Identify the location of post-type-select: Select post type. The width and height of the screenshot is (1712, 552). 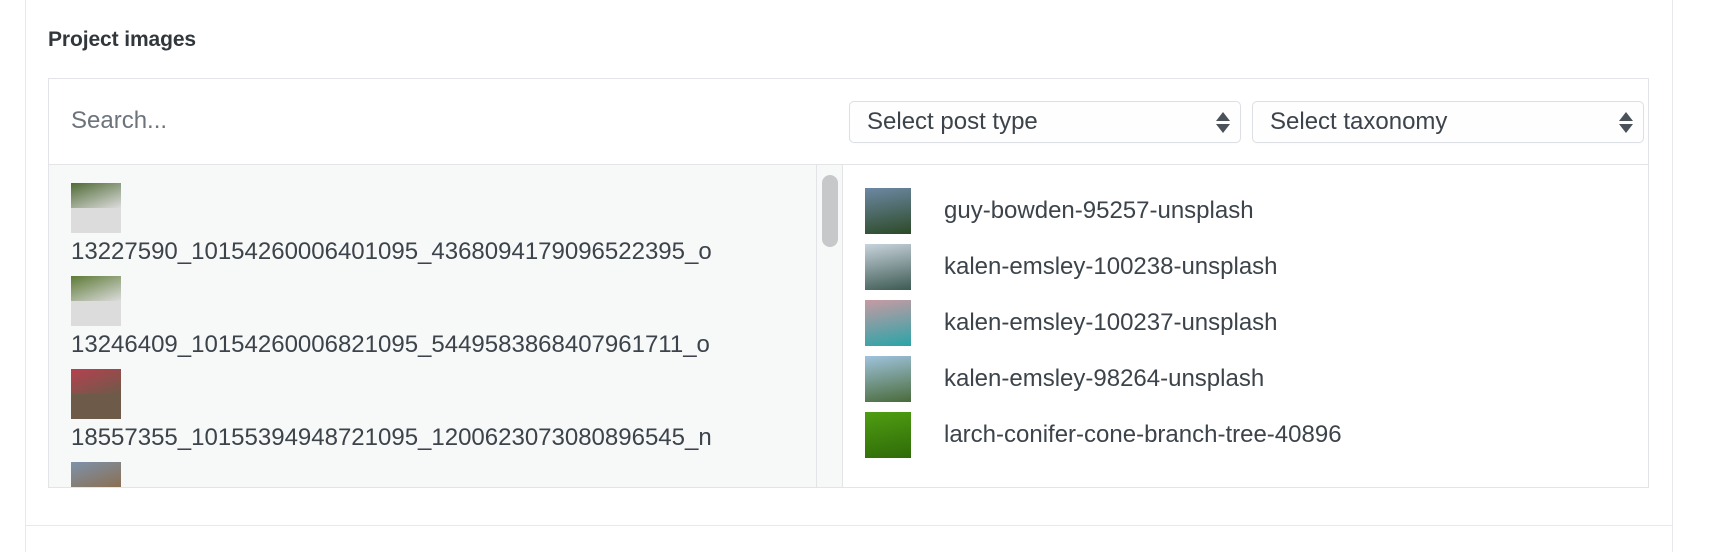
(1045, 122).